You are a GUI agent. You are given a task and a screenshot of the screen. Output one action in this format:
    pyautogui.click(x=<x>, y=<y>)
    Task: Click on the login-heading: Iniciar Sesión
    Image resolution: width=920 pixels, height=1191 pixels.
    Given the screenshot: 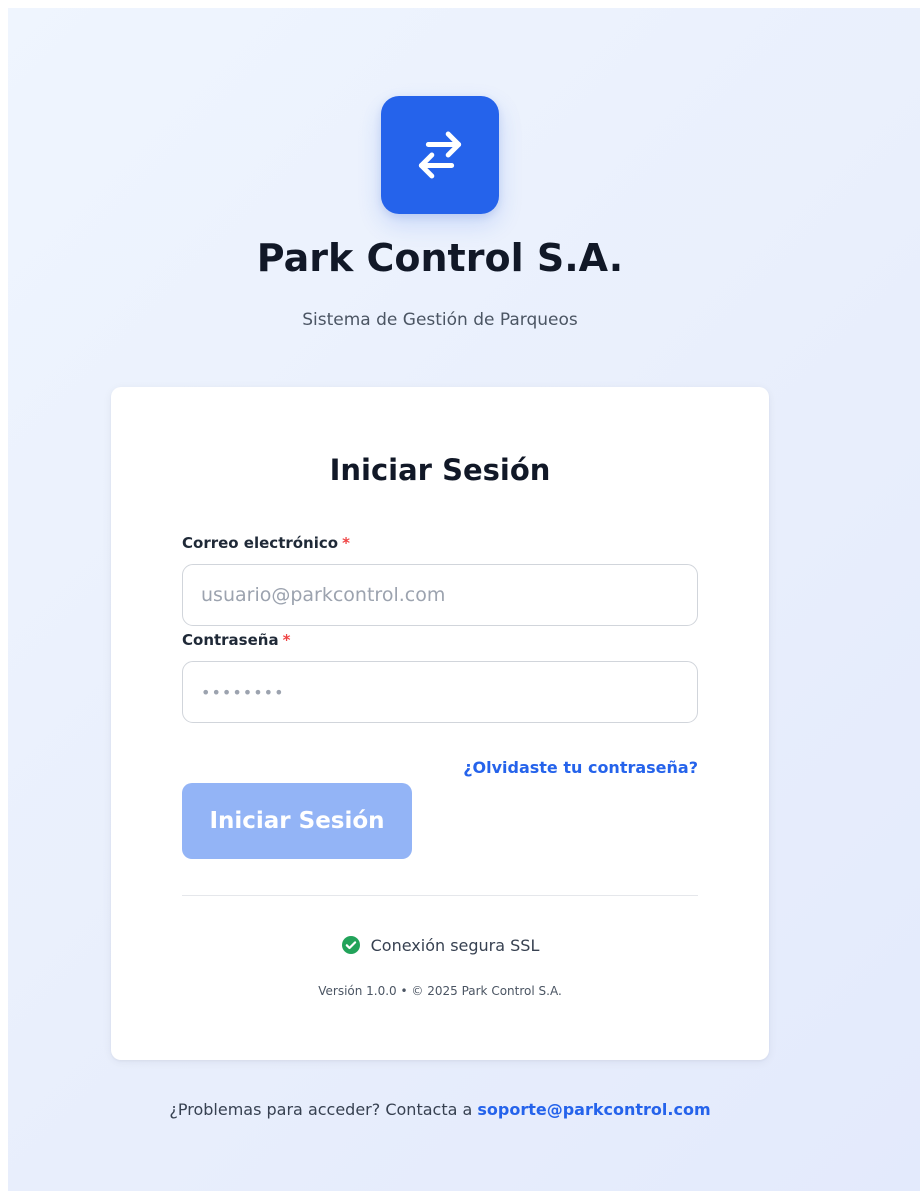 What is the action you would take?
    pyautogui.click(x=440, y=470)
    